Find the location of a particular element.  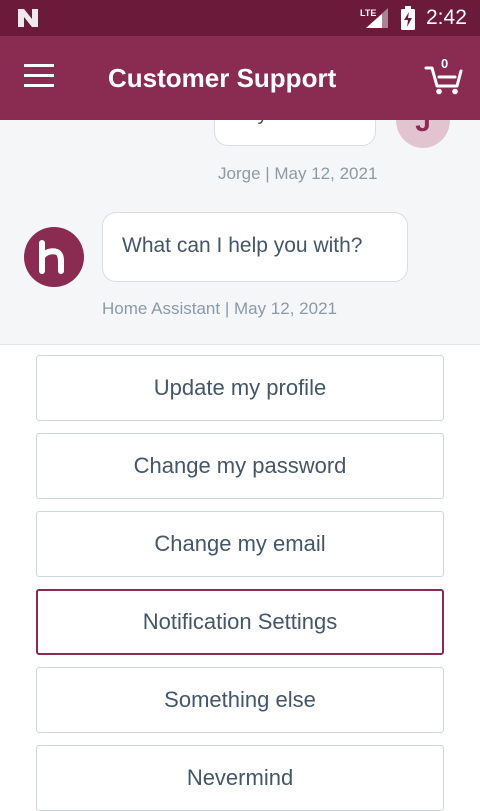

home-assistant-logo-icon is located at coordinates (51, 257).